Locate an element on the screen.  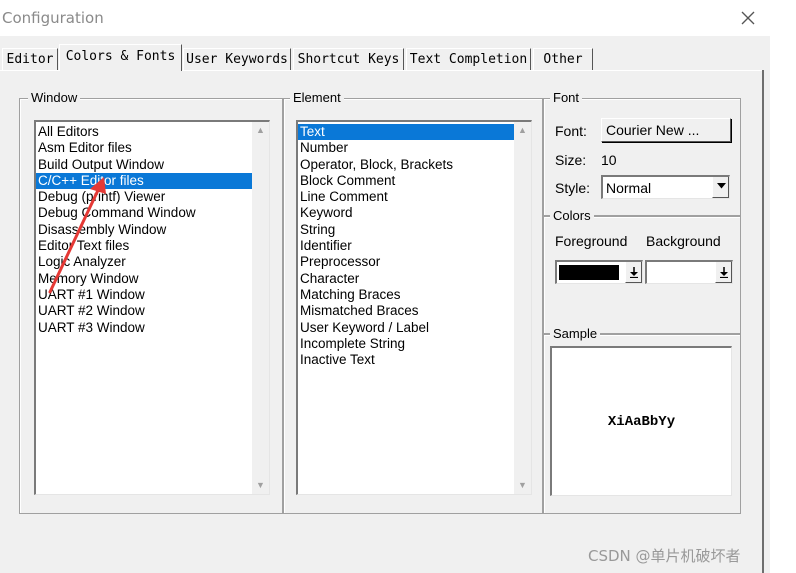
window-list-item: Debug Command Window is located at coordinates (152, 213).